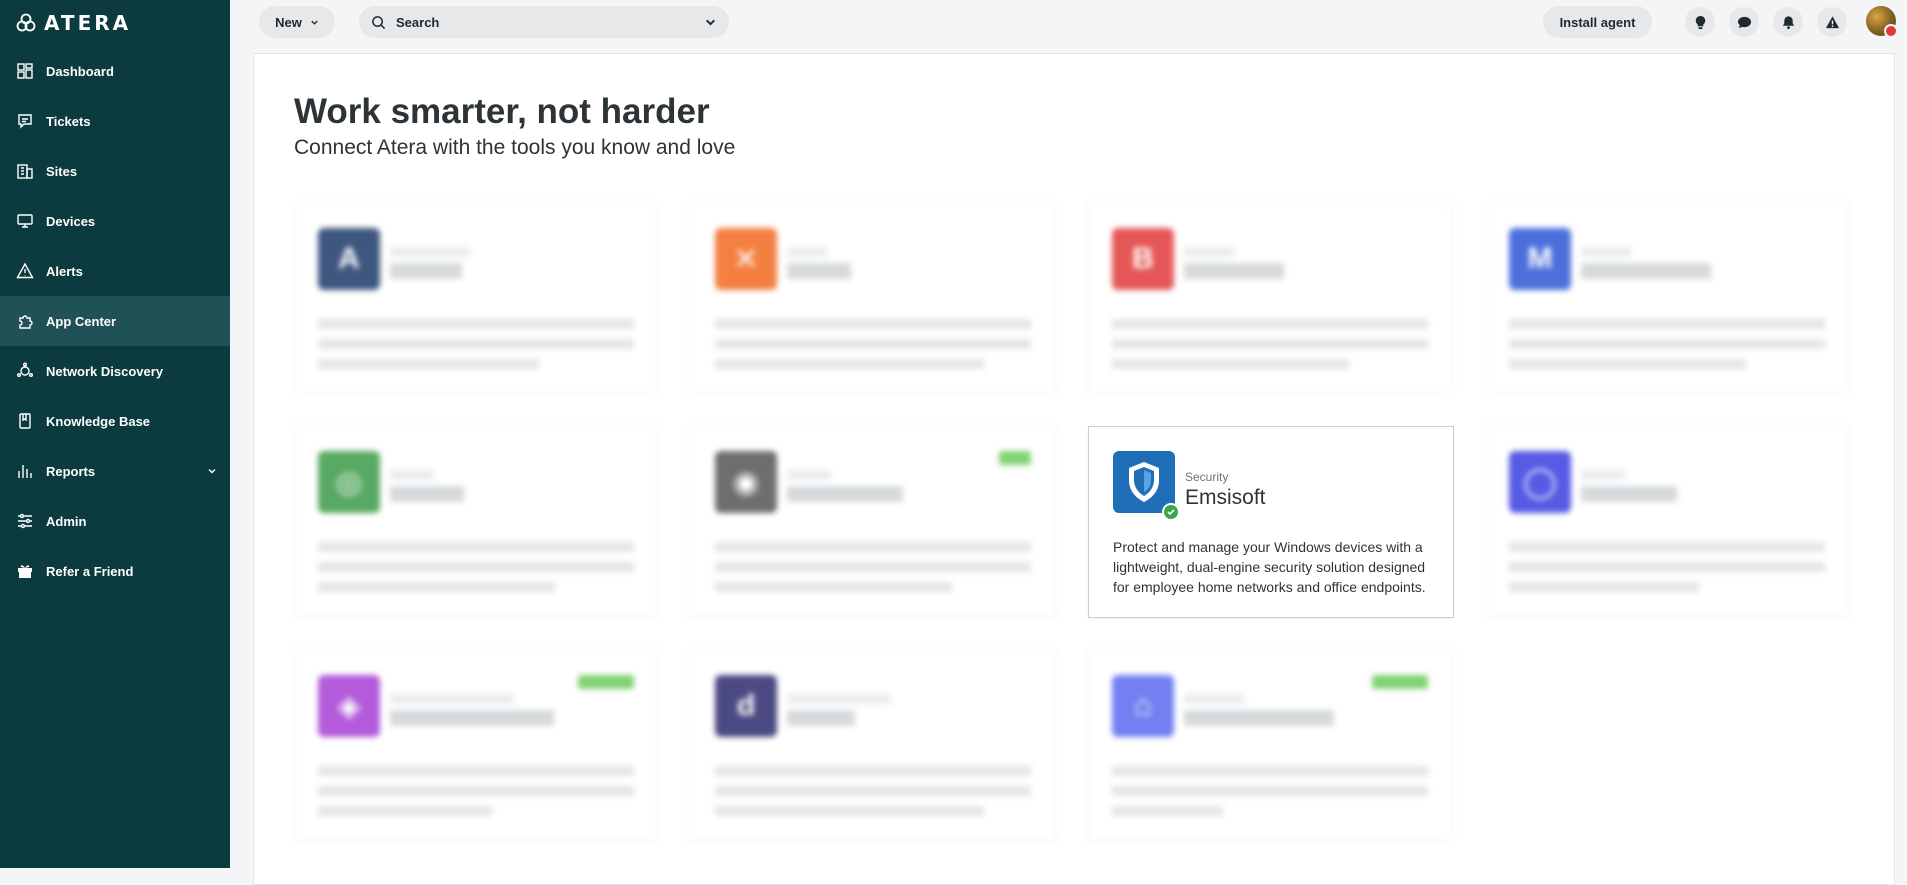  I want to click on atera-logo-mark-icon, so click(26, 22).